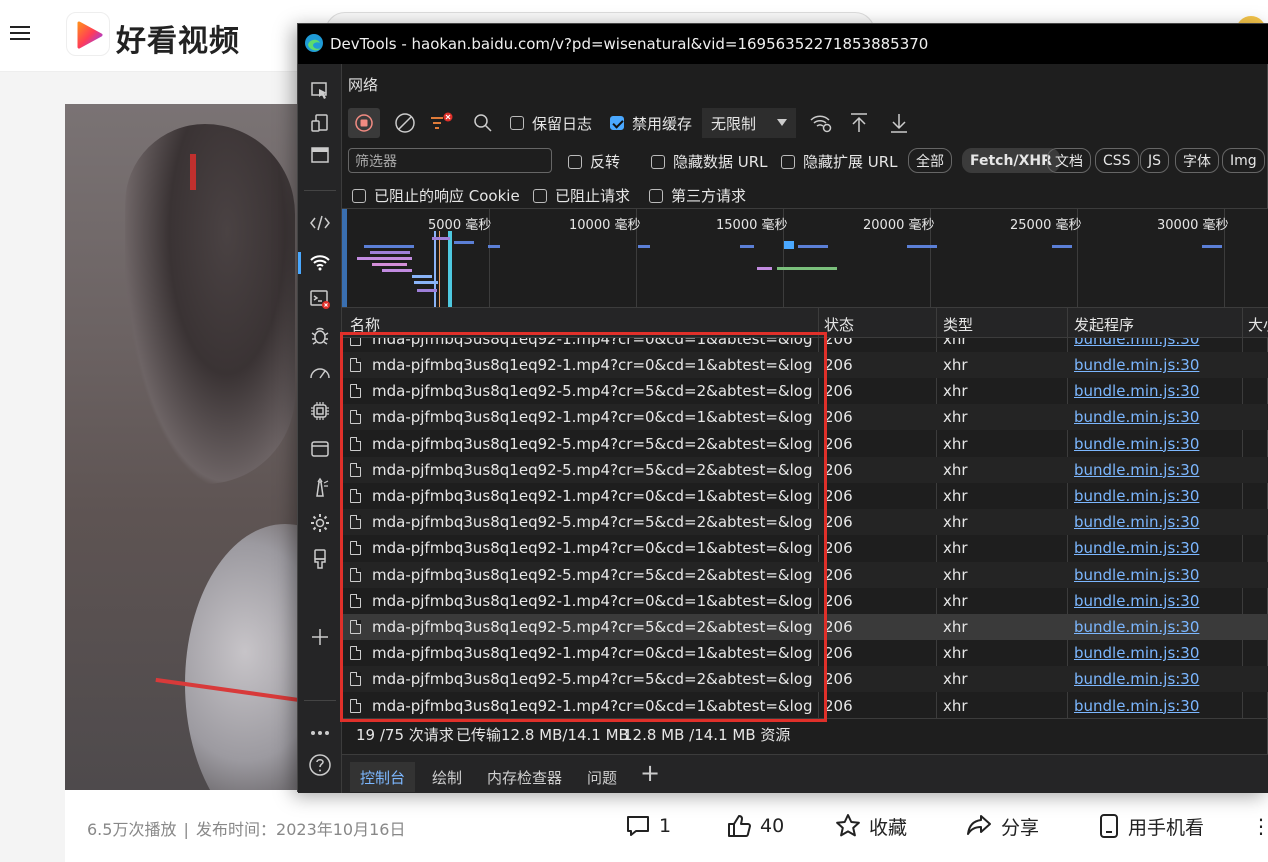 This screenshot has width=1268, height=862. Describe the element at coordinates (697, 195) in the screenshot. I see `third-party-checkbox: 第三方请求` at that location.